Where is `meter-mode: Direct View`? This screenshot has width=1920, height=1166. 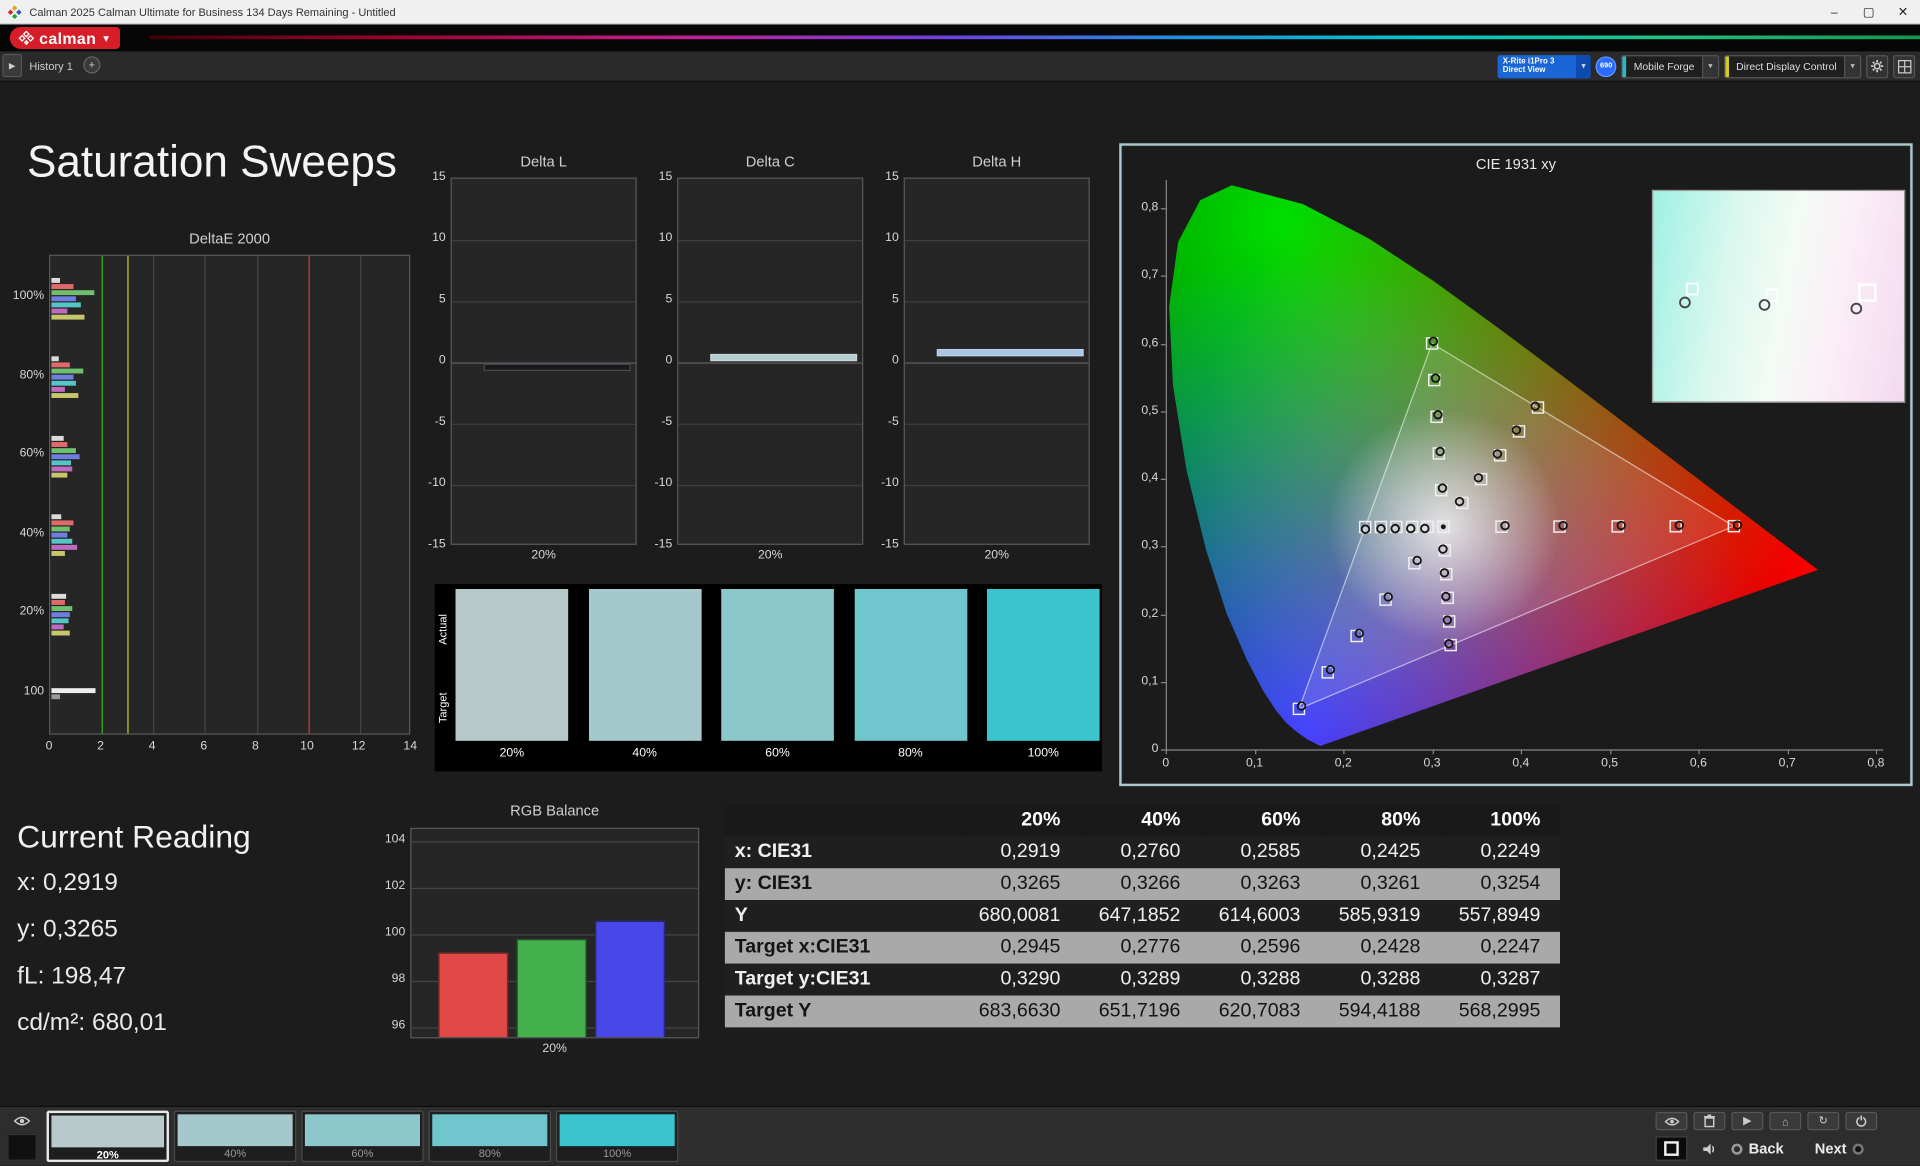
meter-mode: Direct View is located at coordinates (1524, 70).